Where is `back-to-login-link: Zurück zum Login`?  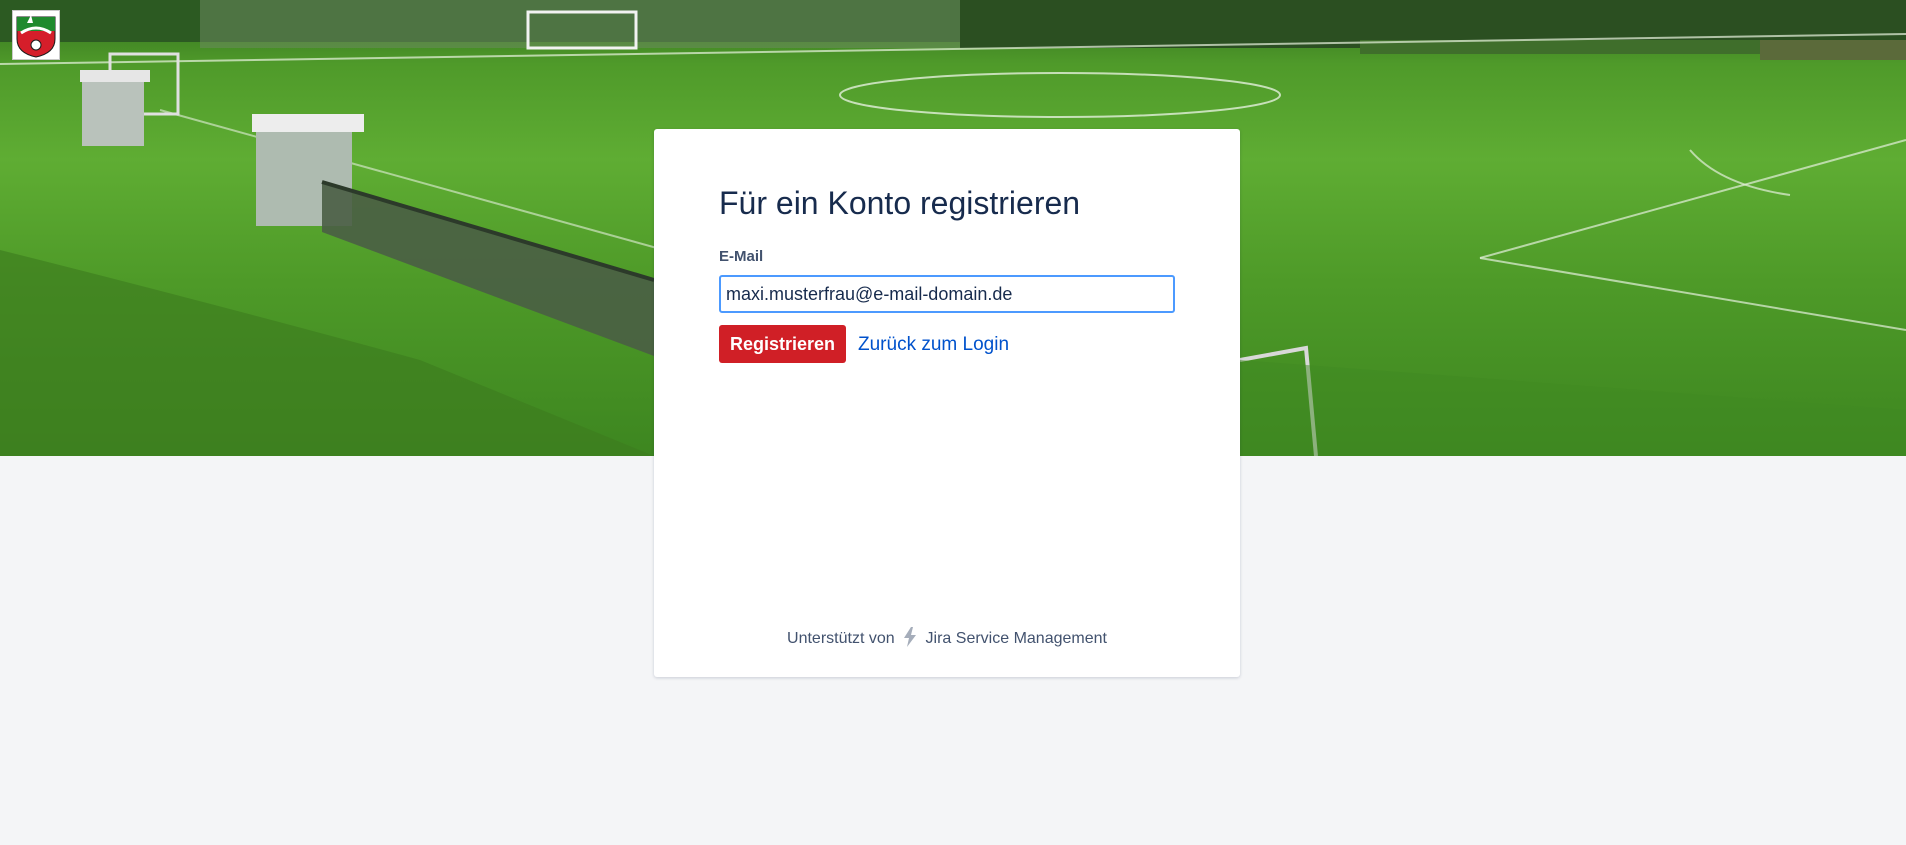
back-to-login-link: Zurück zum Login is located at coordinates (933, 345).